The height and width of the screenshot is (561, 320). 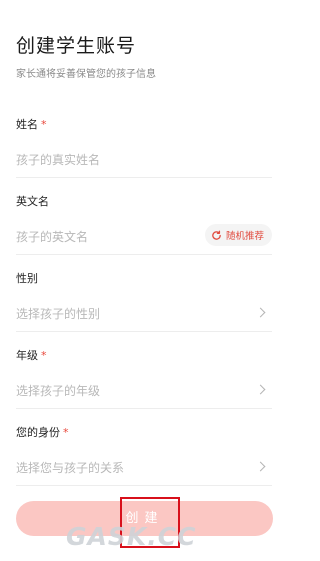 What do you see at coordinates (144, 161) in the screenshot?
I see `name-input: 孩子的真实姓名` at bounding box center [144, 161].